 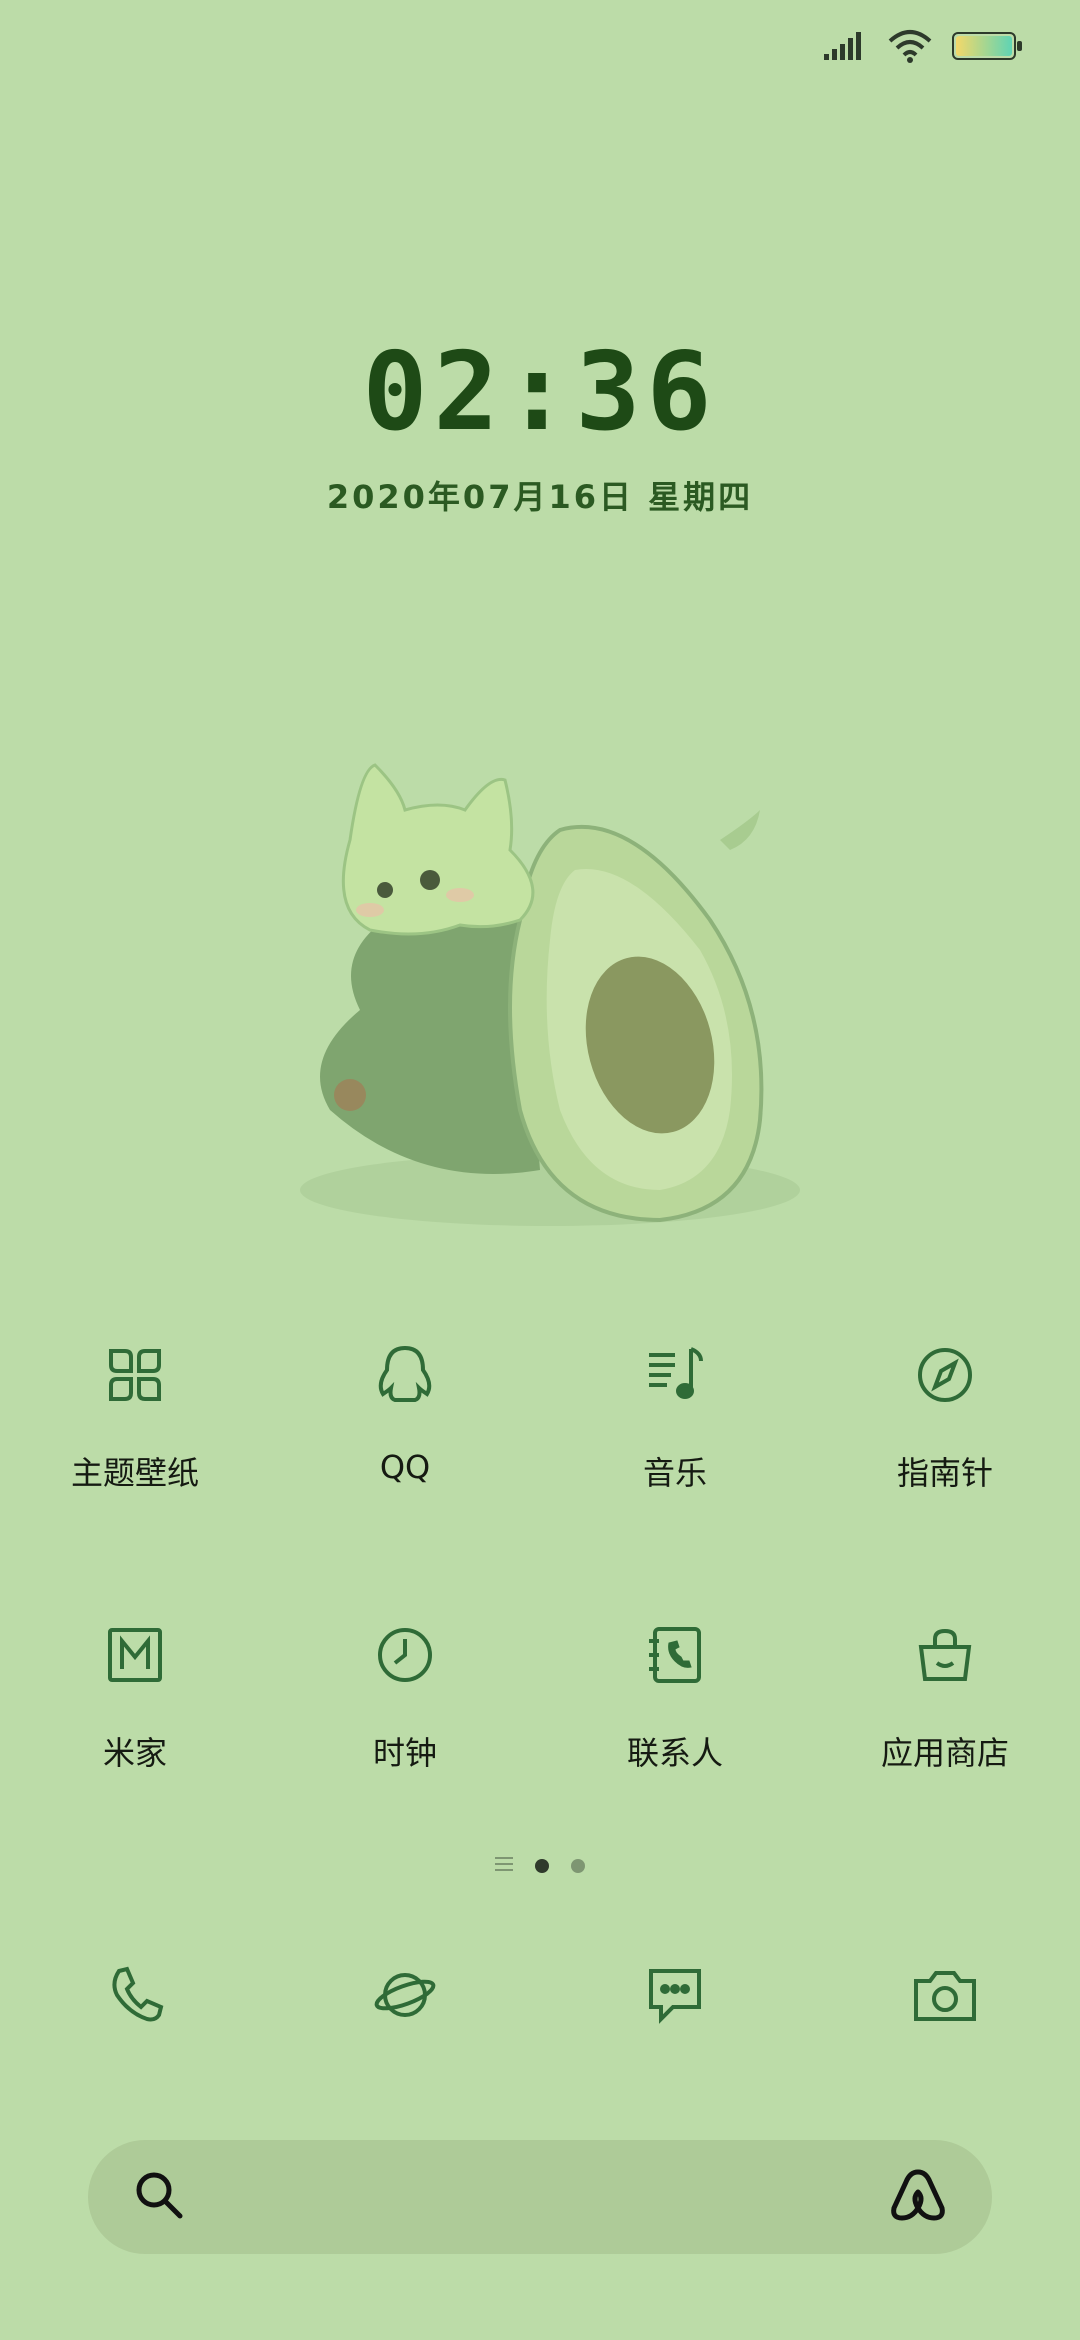 I want to click on lock-clock-date: 2020年07月16日 星期四, so click(x=540, y=497).